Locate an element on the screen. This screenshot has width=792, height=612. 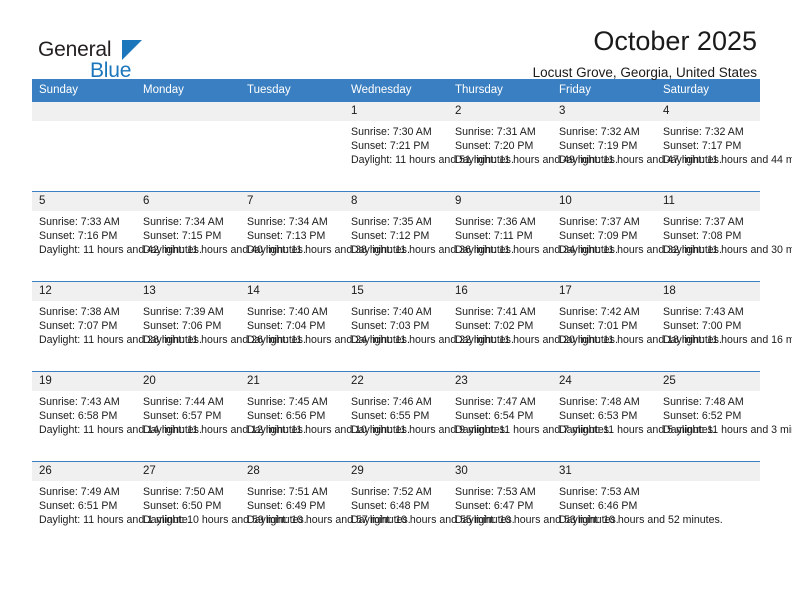
sunset-text: Sunset: 6:49 PM is located at coordinates (286, 506).